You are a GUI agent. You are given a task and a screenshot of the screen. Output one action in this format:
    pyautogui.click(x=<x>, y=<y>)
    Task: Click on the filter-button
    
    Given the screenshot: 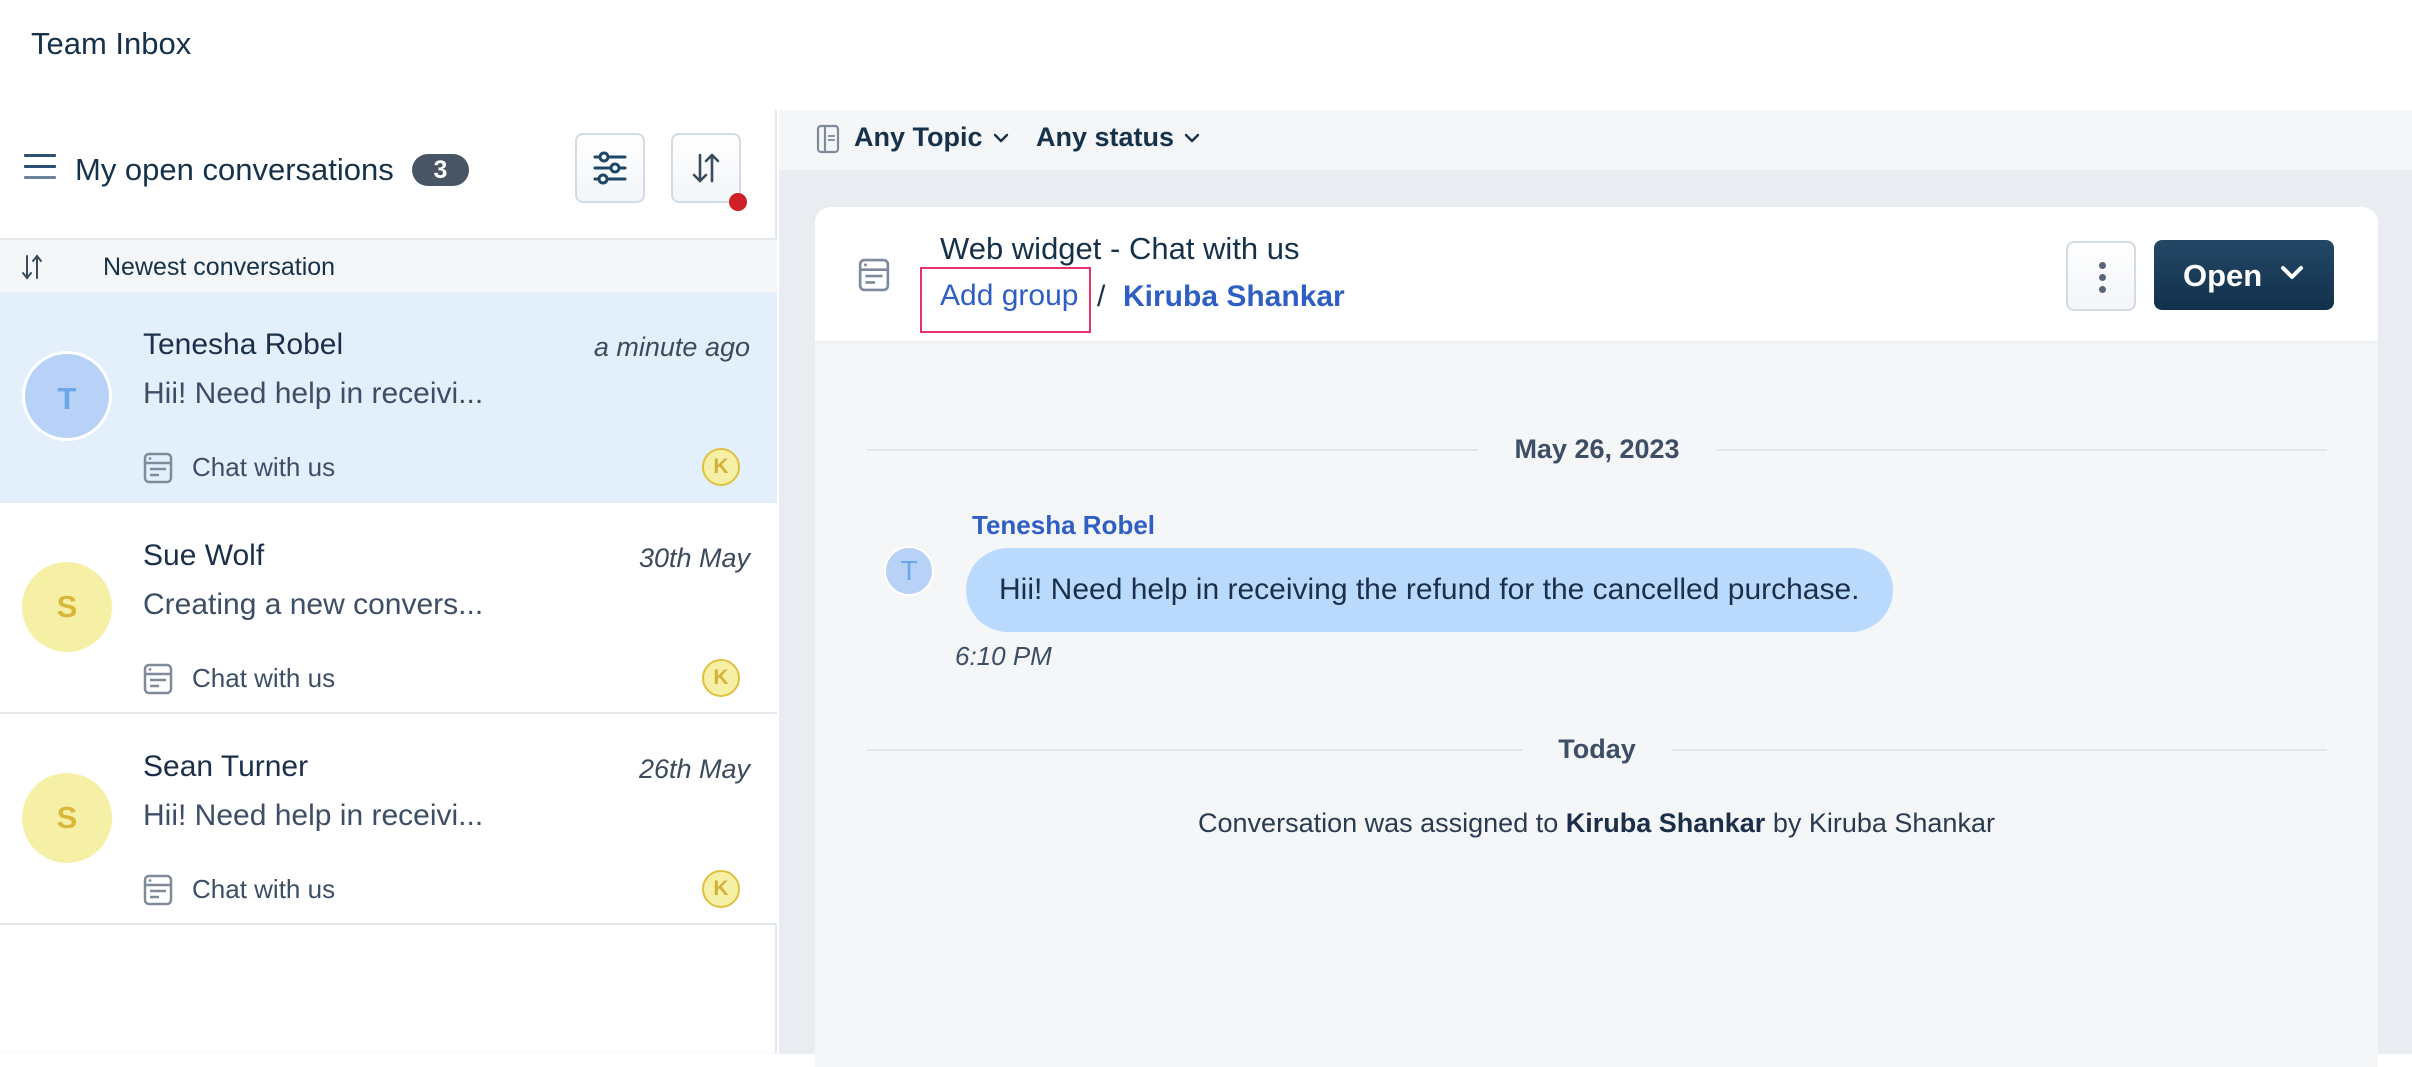 What is the action you would take?
    pyautogui.click(x=610, y=168)
    